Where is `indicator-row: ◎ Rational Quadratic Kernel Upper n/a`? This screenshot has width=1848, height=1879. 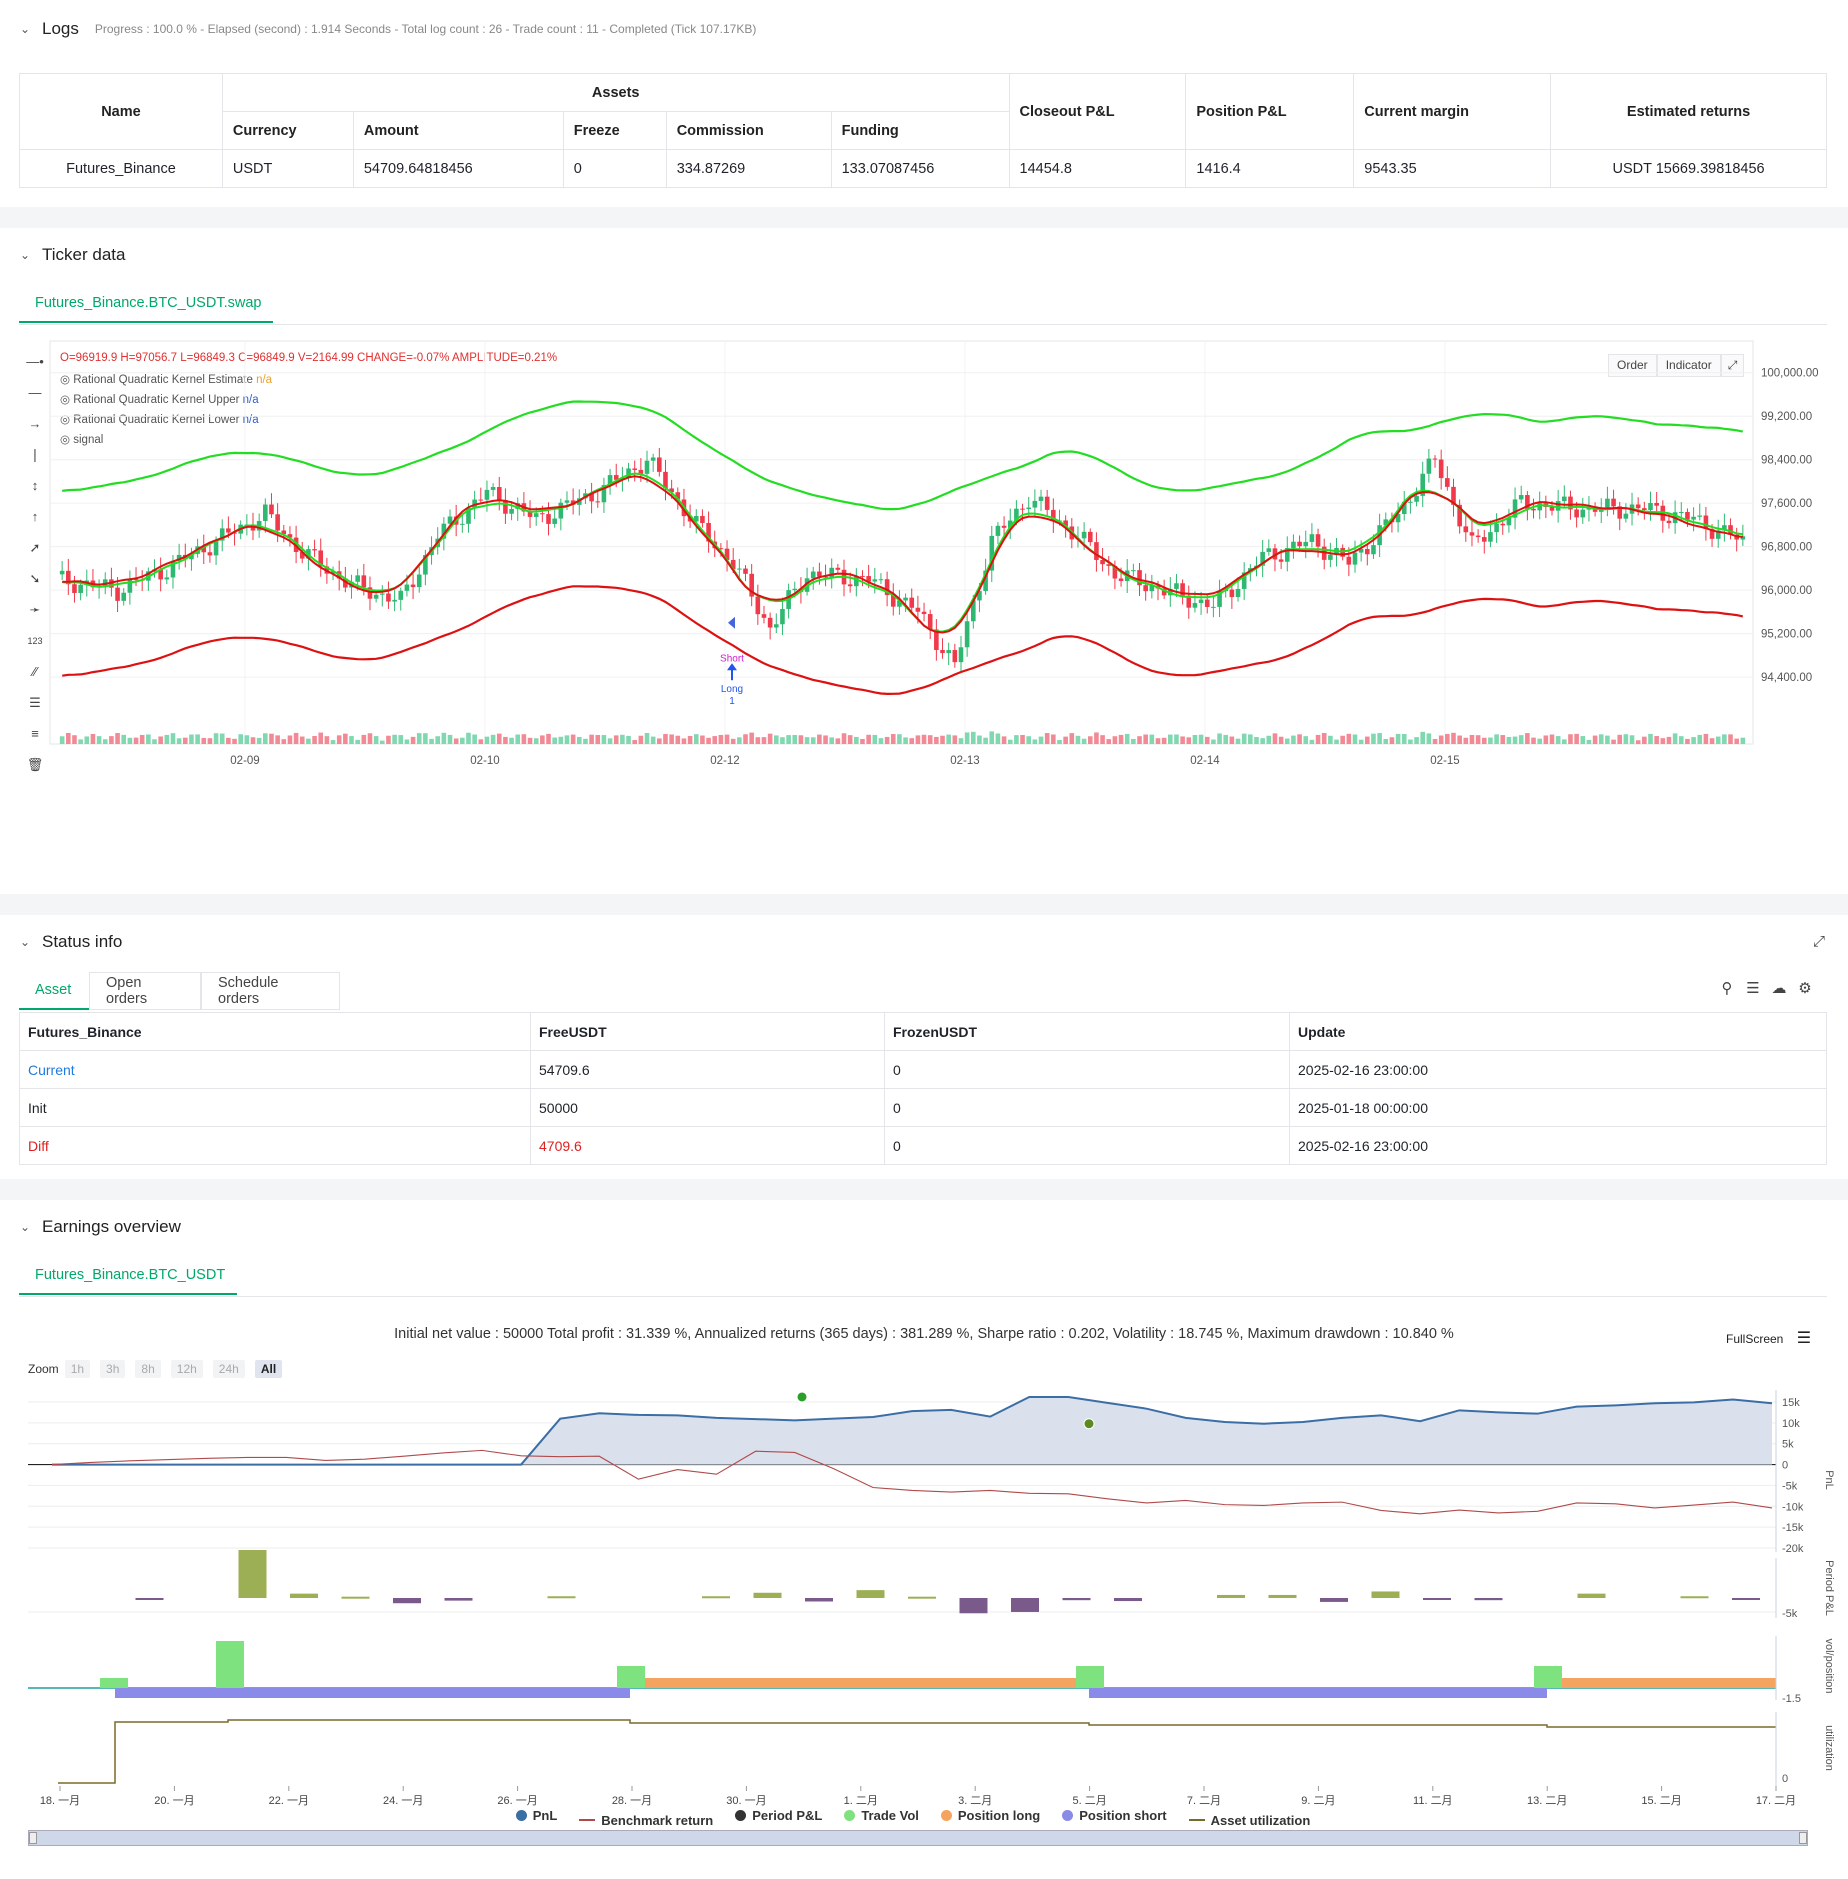
indicator-row: ◎ Rational Quadratic Kernel Upper n/a is located at coordinates (166, 400).